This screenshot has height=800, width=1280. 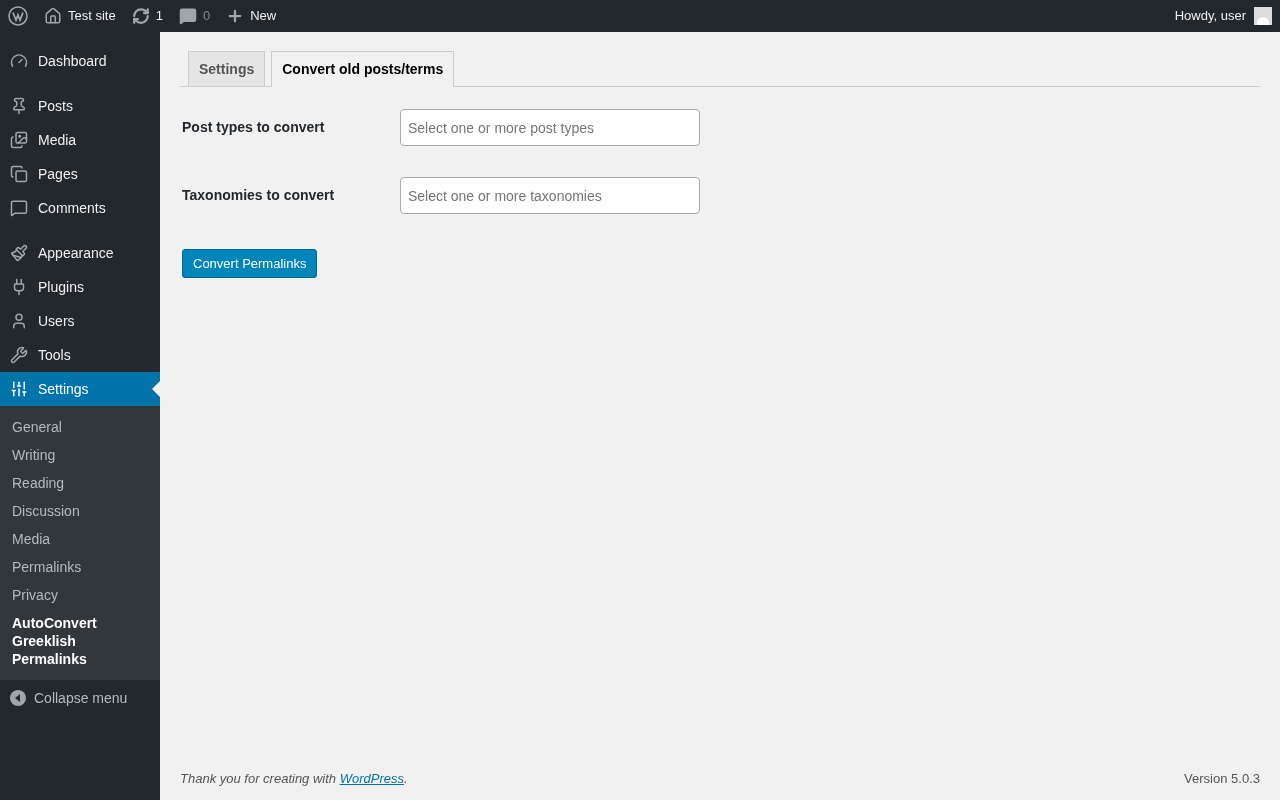 I want to click on field-label: Post types to convert, so click(x=253, y=127).